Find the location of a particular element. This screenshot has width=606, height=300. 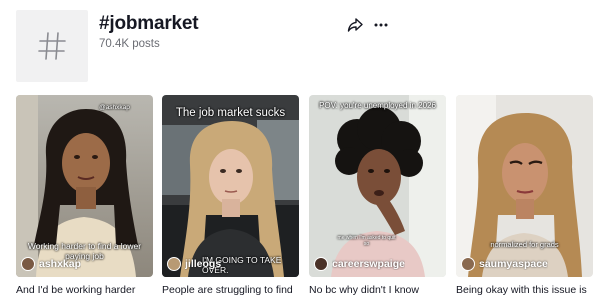

share-arrow-icon is located at coordinates (355, 25).